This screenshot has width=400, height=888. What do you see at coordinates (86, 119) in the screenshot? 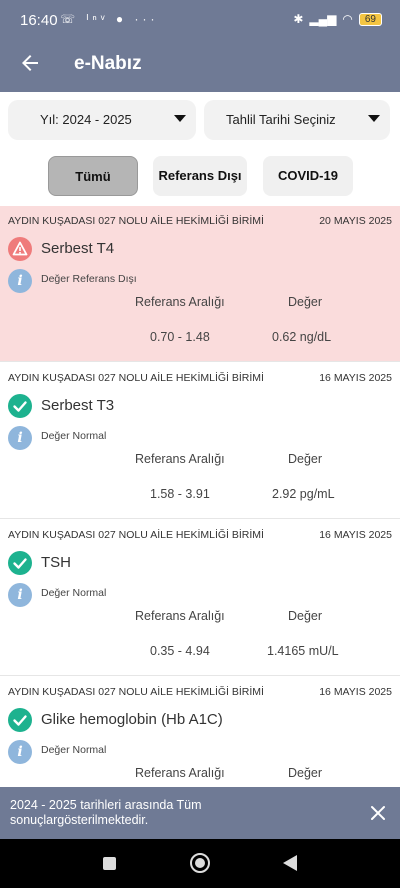
I see `year-dropdown-label: Yıl: 2024 - 2025` at bounding box center [86, 119].